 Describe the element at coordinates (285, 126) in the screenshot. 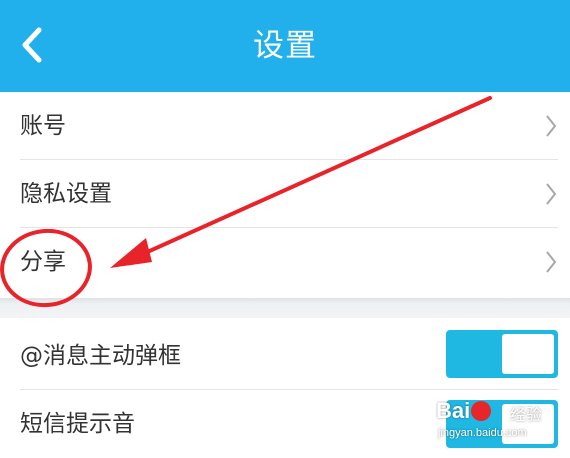

I see `settings-item-account: 账号` at that location.